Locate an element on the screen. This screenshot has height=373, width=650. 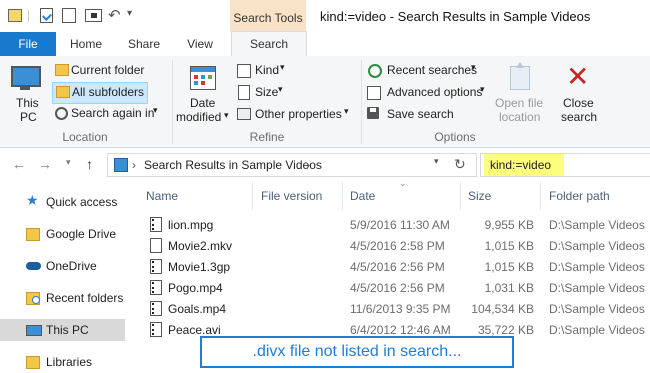
this-pc-button: This PC is located at coordinates (26, 94).